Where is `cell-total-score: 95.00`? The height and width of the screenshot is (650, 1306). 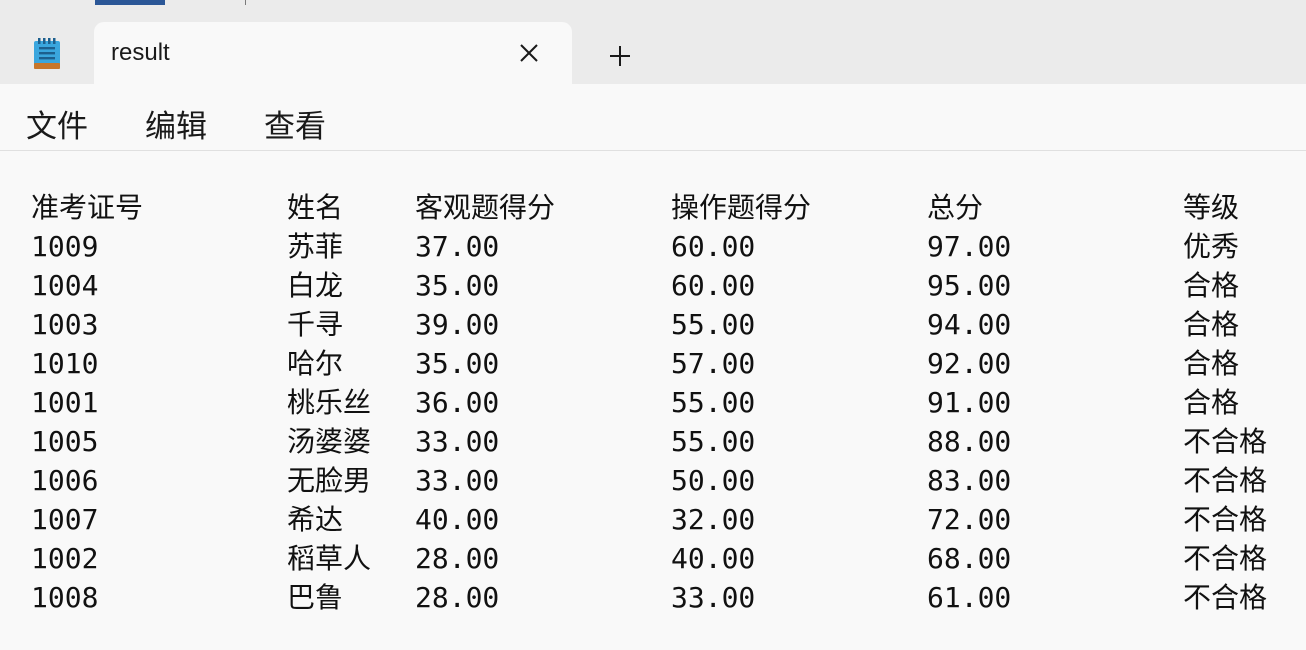 cell-total-score: 95.00 is located at coordinates (969, 285).